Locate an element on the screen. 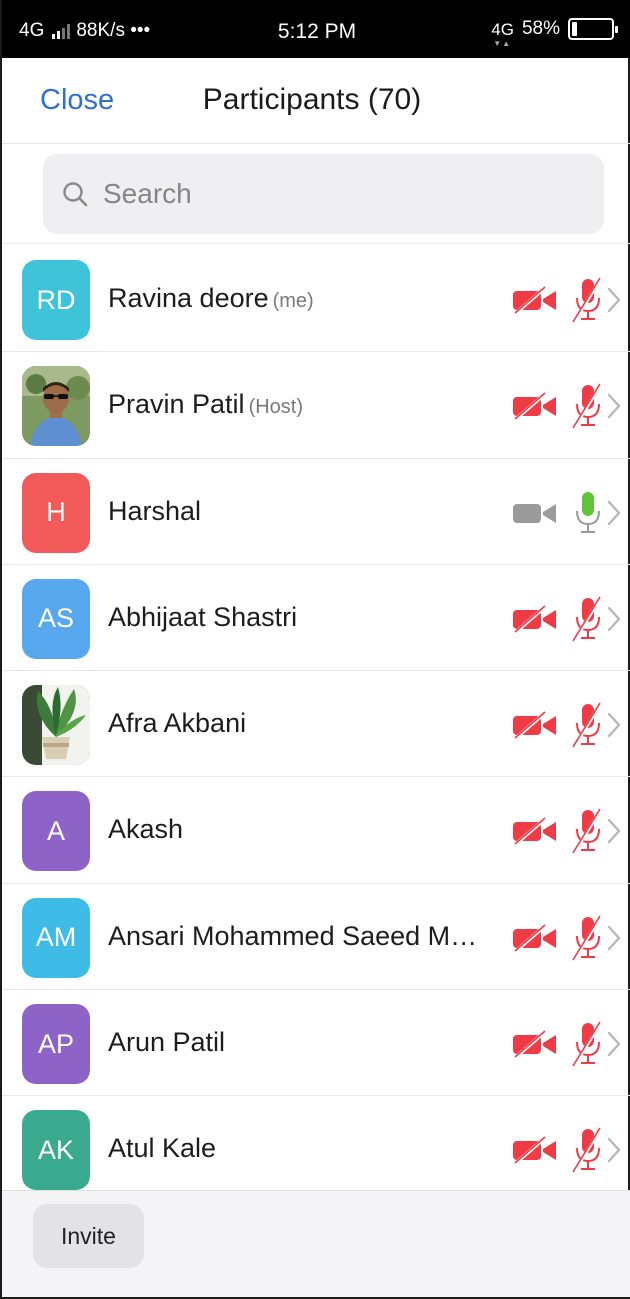  header: Close Participants (70) is located at coordinates (316, 101).